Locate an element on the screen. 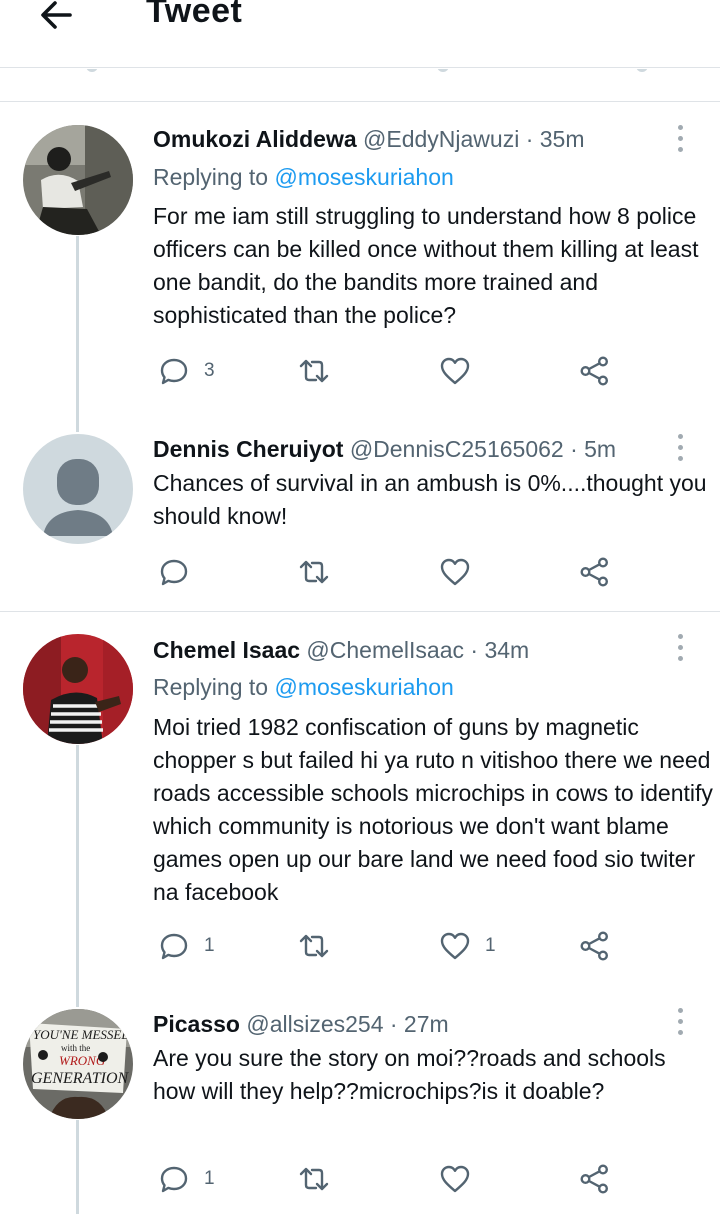 The width and height of the screenshot is (720, 1214). tweet-header: Dennis Cheruiyot @DennisC25165062 · 5m is located at coordinates (384, 449).